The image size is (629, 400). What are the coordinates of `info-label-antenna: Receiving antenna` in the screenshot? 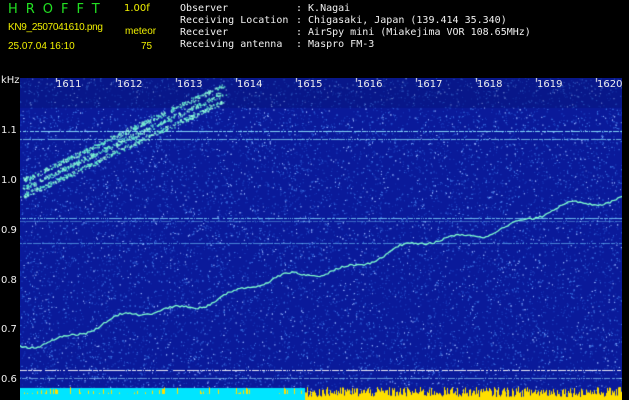 It's located at (231, 44).